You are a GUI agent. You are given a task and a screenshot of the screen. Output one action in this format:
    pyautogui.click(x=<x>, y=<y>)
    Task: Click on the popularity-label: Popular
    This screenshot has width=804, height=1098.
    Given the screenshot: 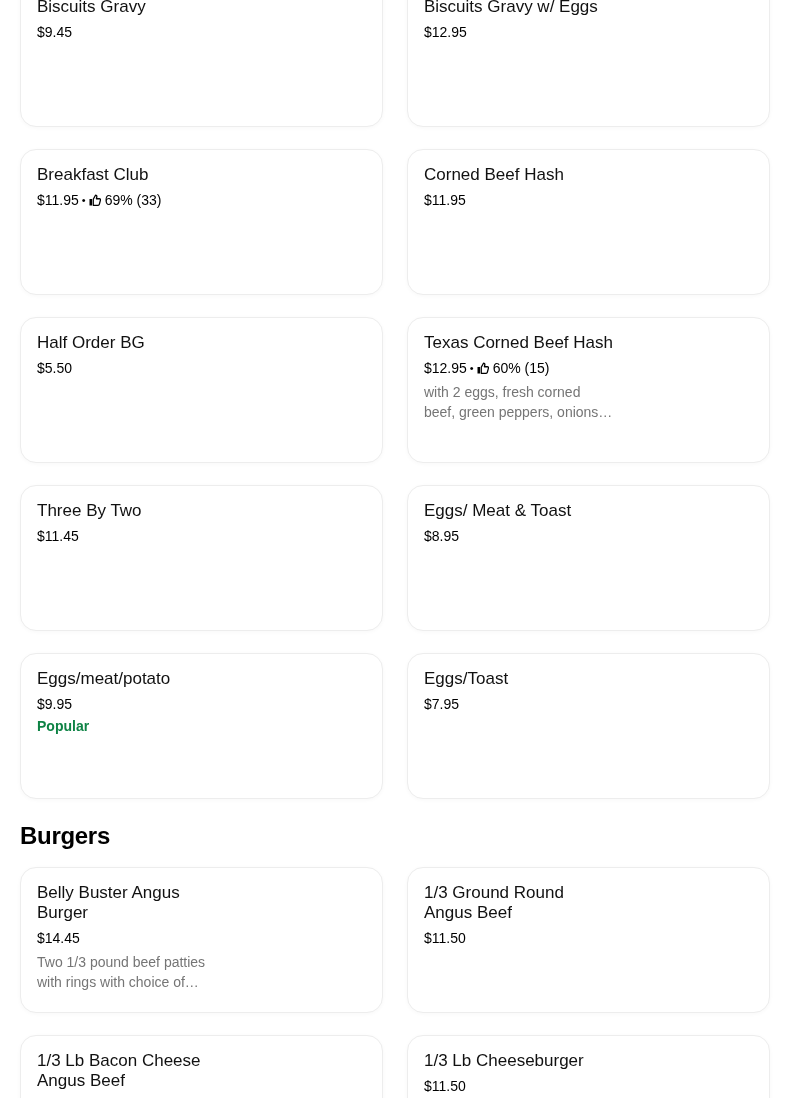 What is the action you would take?
    pyautogui.click(x=63, y=726)
    